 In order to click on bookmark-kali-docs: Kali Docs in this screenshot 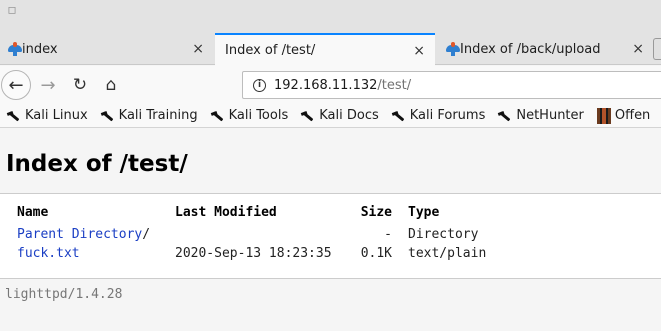, I will do `click(339, 116)`.